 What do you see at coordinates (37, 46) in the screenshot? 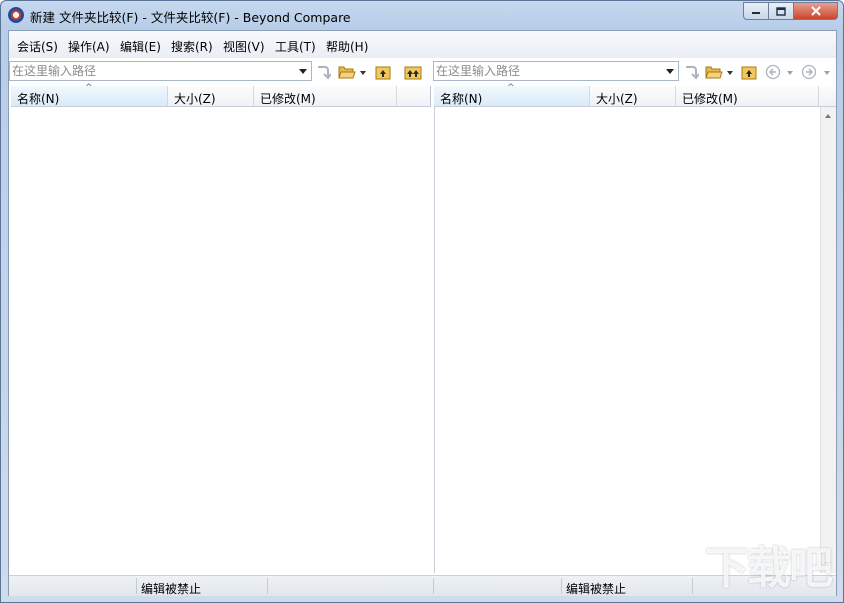
I see `menu-session: 会话(S)` at bounding box center [37, 46].